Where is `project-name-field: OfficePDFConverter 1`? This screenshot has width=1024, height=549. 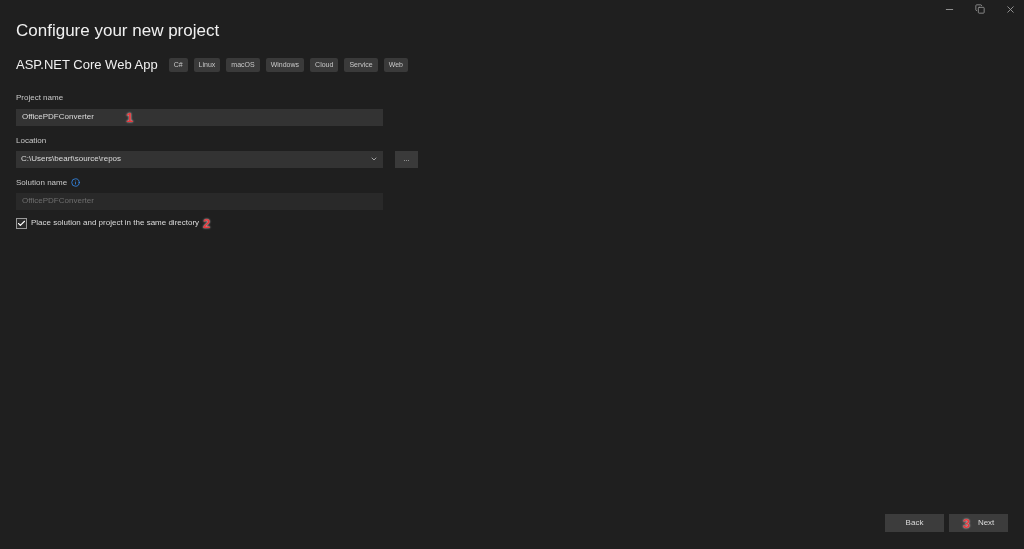 project-name-field: OfficePDFConverter 1 is located at coordinates (199, 117).